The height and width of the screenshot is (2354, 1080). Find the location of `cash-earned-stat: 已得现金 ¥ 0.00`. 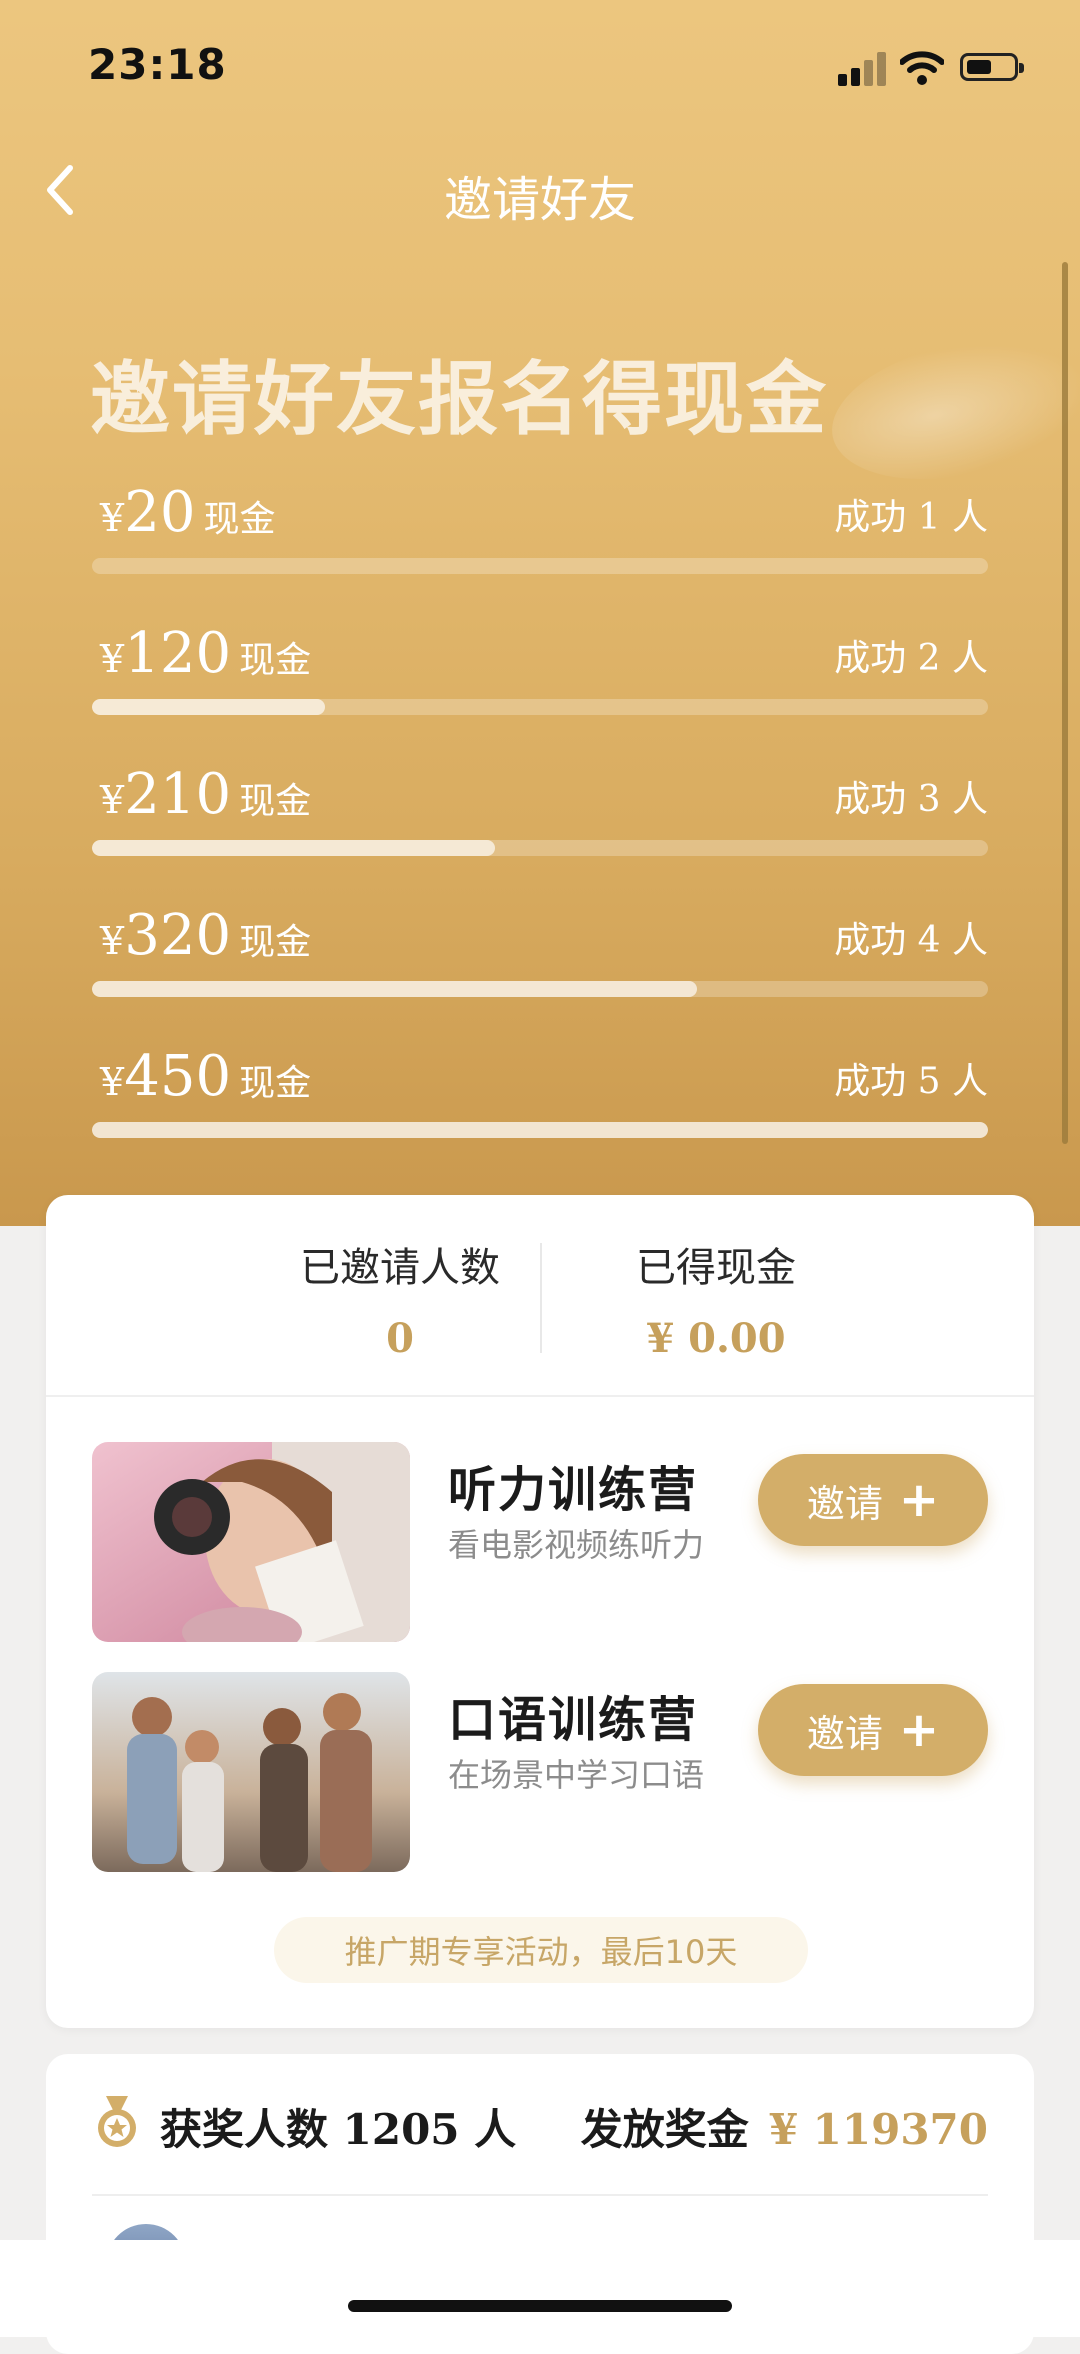

cash-earned-stat: 已得现金 ¥ 0.00 is located at coordinates (716, 1298).